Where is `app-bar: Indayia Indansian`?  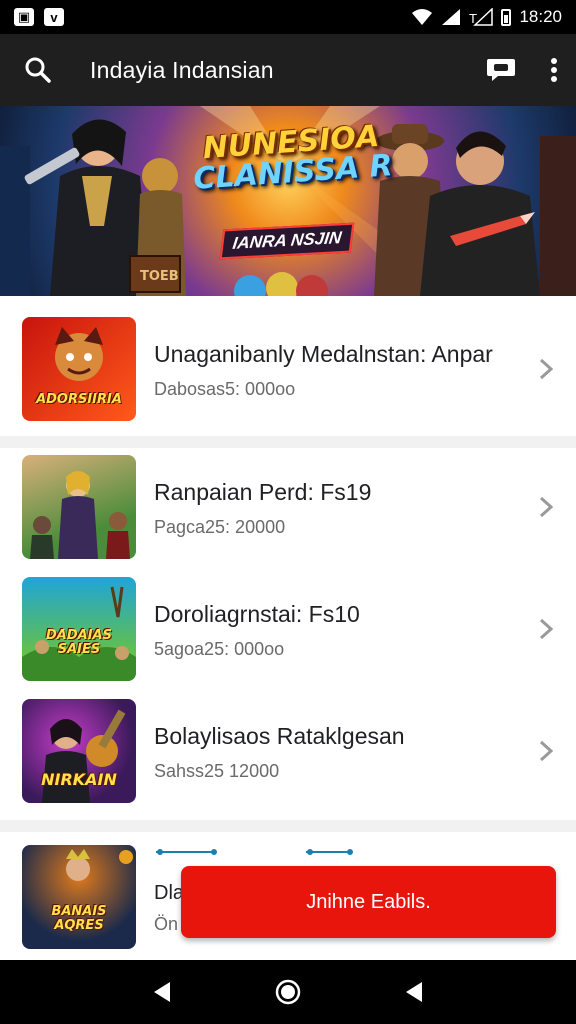 app-bar: Indayia Indansian is located at coordinates (288, 70).